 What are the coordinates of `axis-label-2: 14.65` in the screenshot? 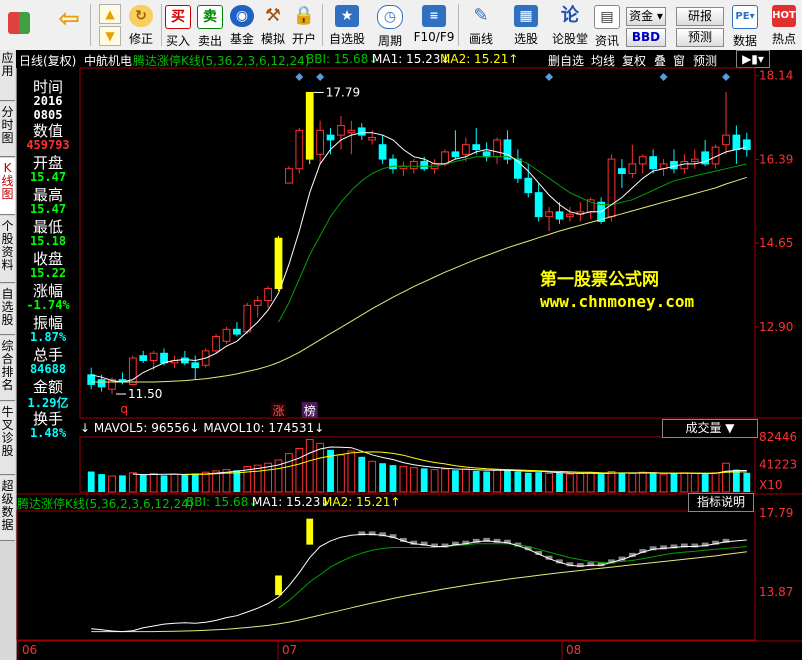 It's located at (776, 243).